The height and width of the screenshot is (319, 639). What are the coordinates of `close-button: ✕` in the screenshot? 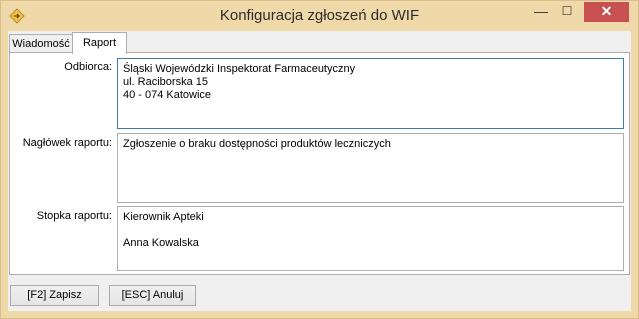 It's located at (606, 12).